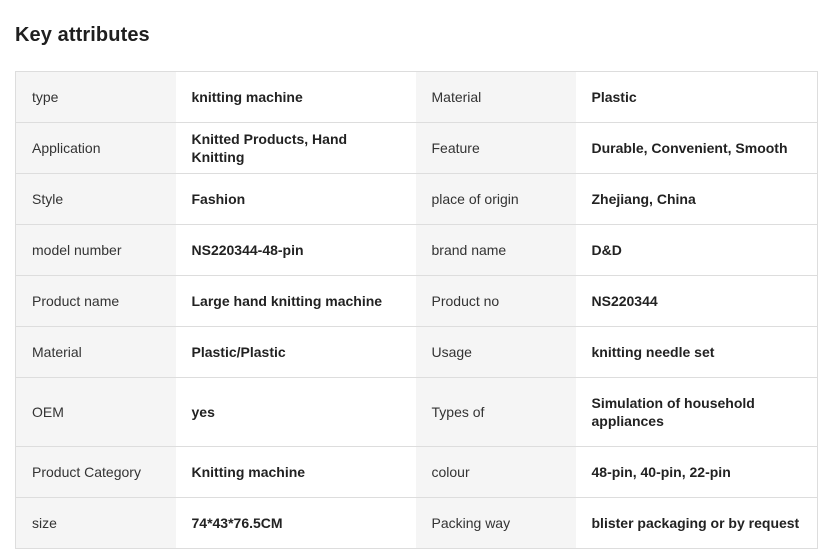  Describe the element at coordinates (95, 148) in the screenshot. I see `attribute-name: Application` at that location.